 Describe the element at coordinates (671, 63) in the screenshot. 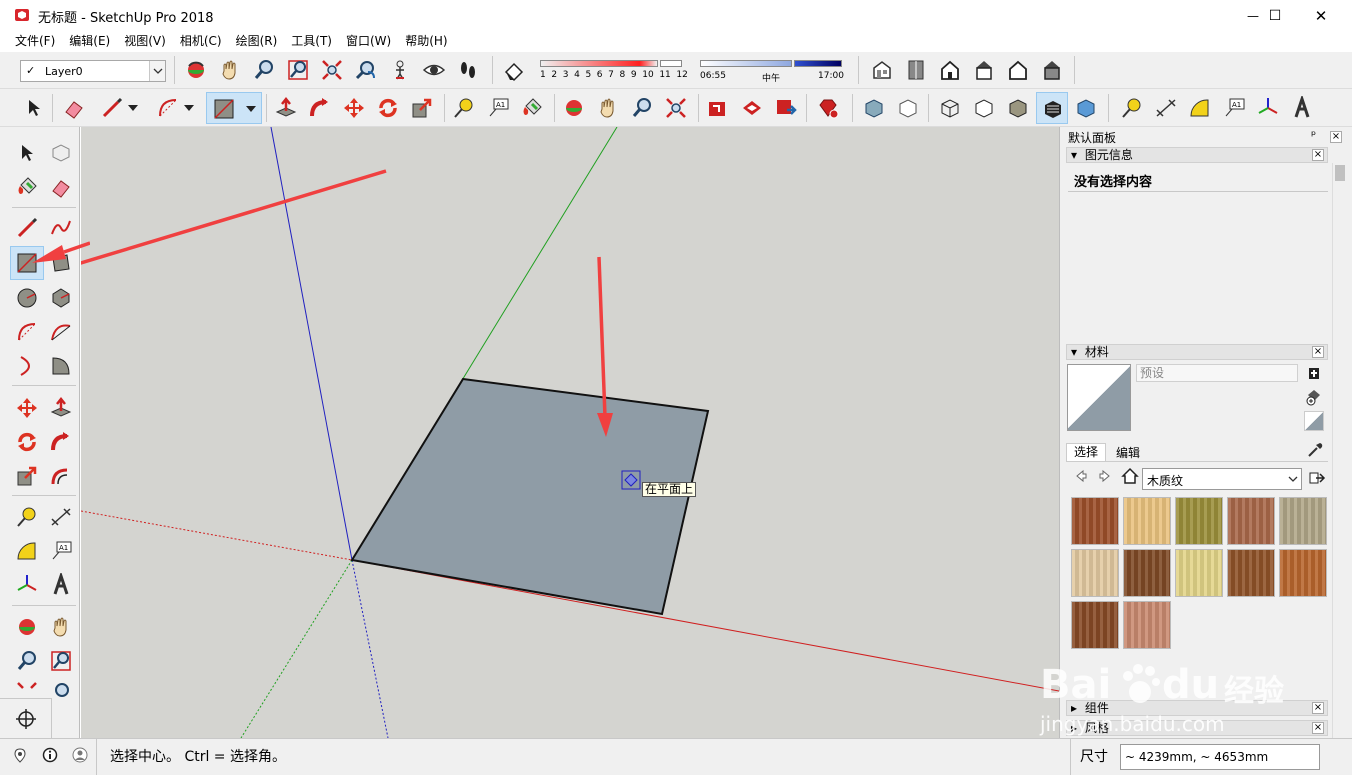

I see `month-thumb` at that location.